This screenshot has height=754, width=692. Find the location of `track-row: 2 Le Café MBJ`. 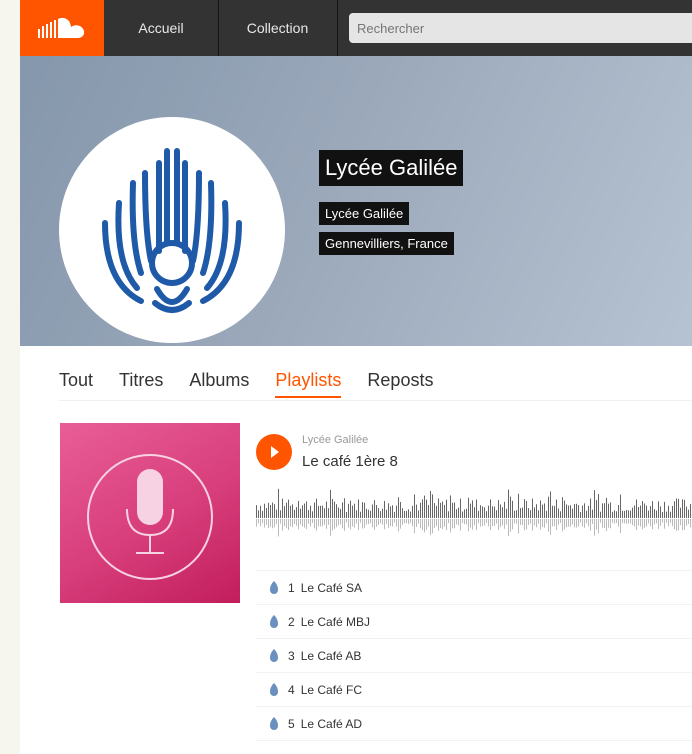

track-row: 2 Le Café MBJ is located at coordinates (474, 622).